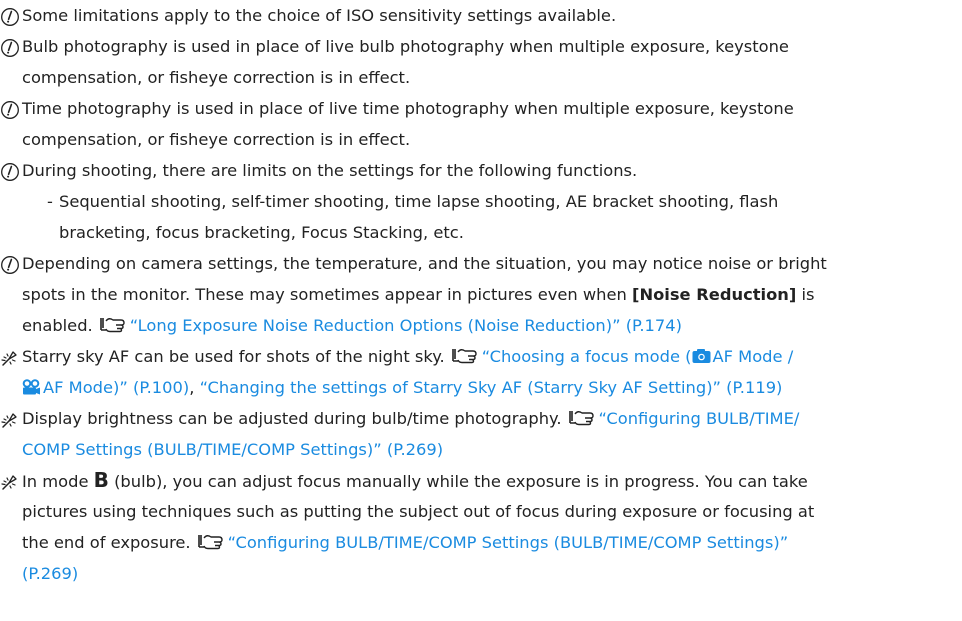 This screenshot has width=962, height=621. What do you see at coordinates (714, 294) in the screenshot?
I see `menu-item-reference: [Noise Reduction]` at bounding box center [714, 294].